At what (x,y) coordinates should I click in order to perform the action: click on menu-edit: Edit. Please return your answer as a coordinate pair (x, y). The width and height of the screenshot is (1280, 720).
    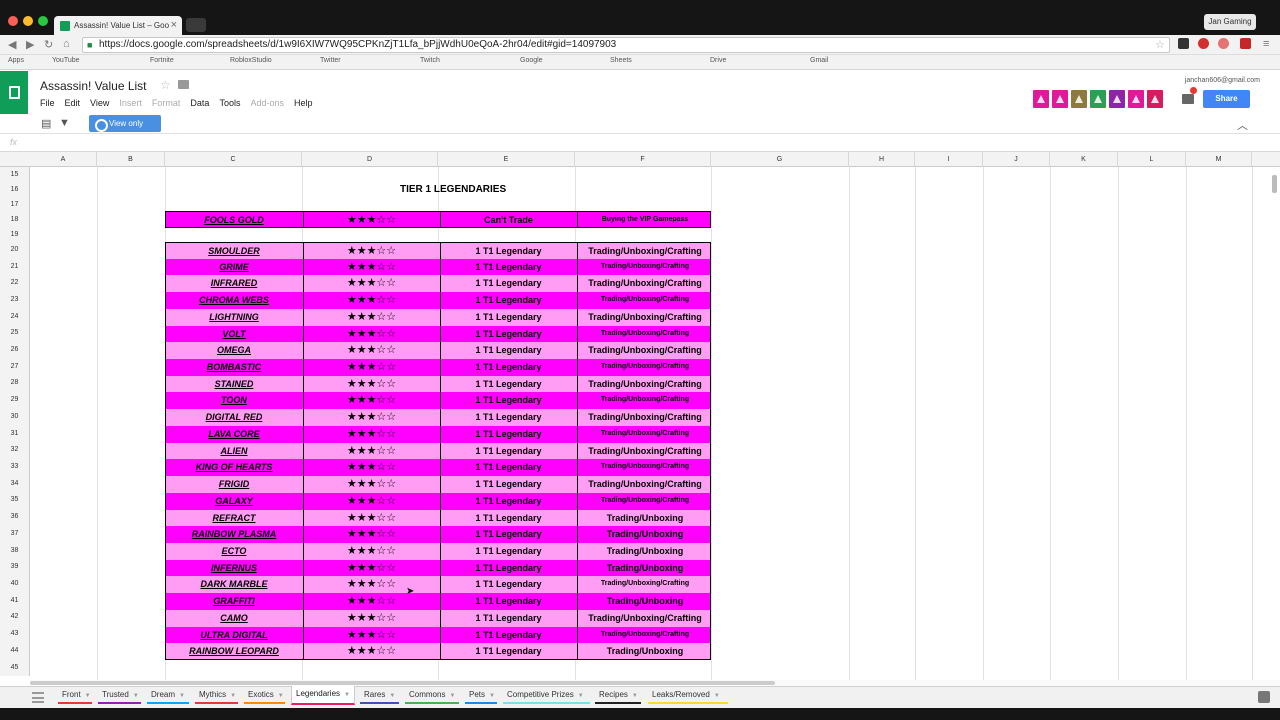
    Looking at the image, I should click on (73, 103).